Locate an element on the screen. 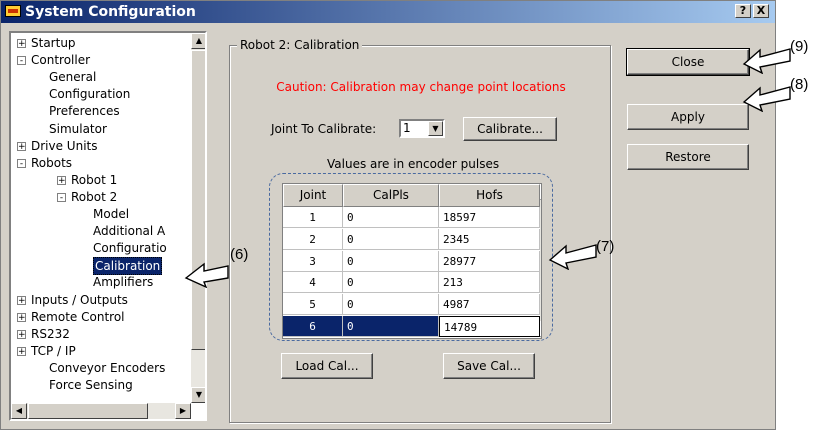 Image resolution: width=820 pixels, height=430 pixels. tree-item: Configuratio is located at coordinates (130, 248).